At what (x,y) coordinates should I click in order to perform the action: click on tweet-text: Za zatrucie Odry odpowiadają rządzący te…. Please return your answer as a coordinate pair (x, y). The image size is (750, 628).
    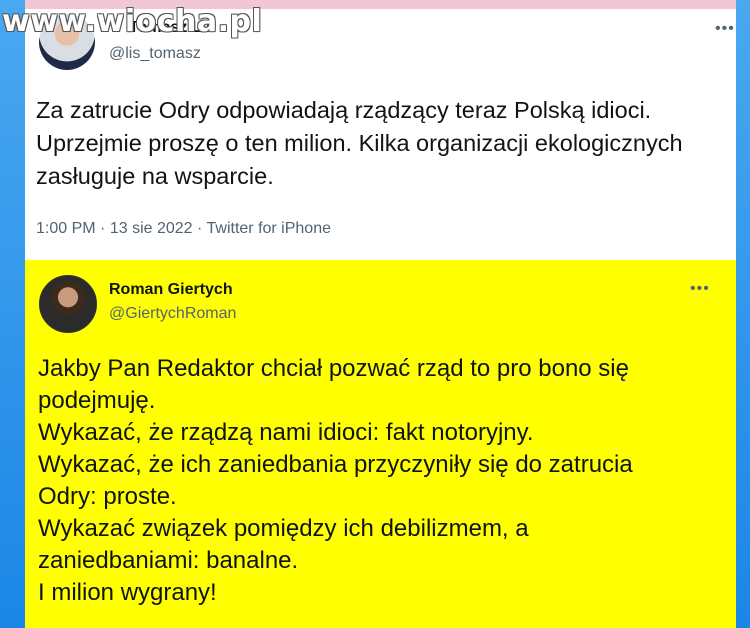
    Looking at the image, I should click on (359, 143).